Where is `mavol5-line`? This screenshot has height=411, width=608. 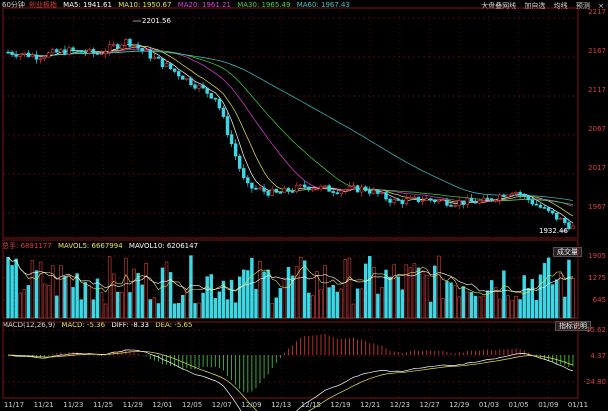 mavol5-line is located at coordinates (290, 276).